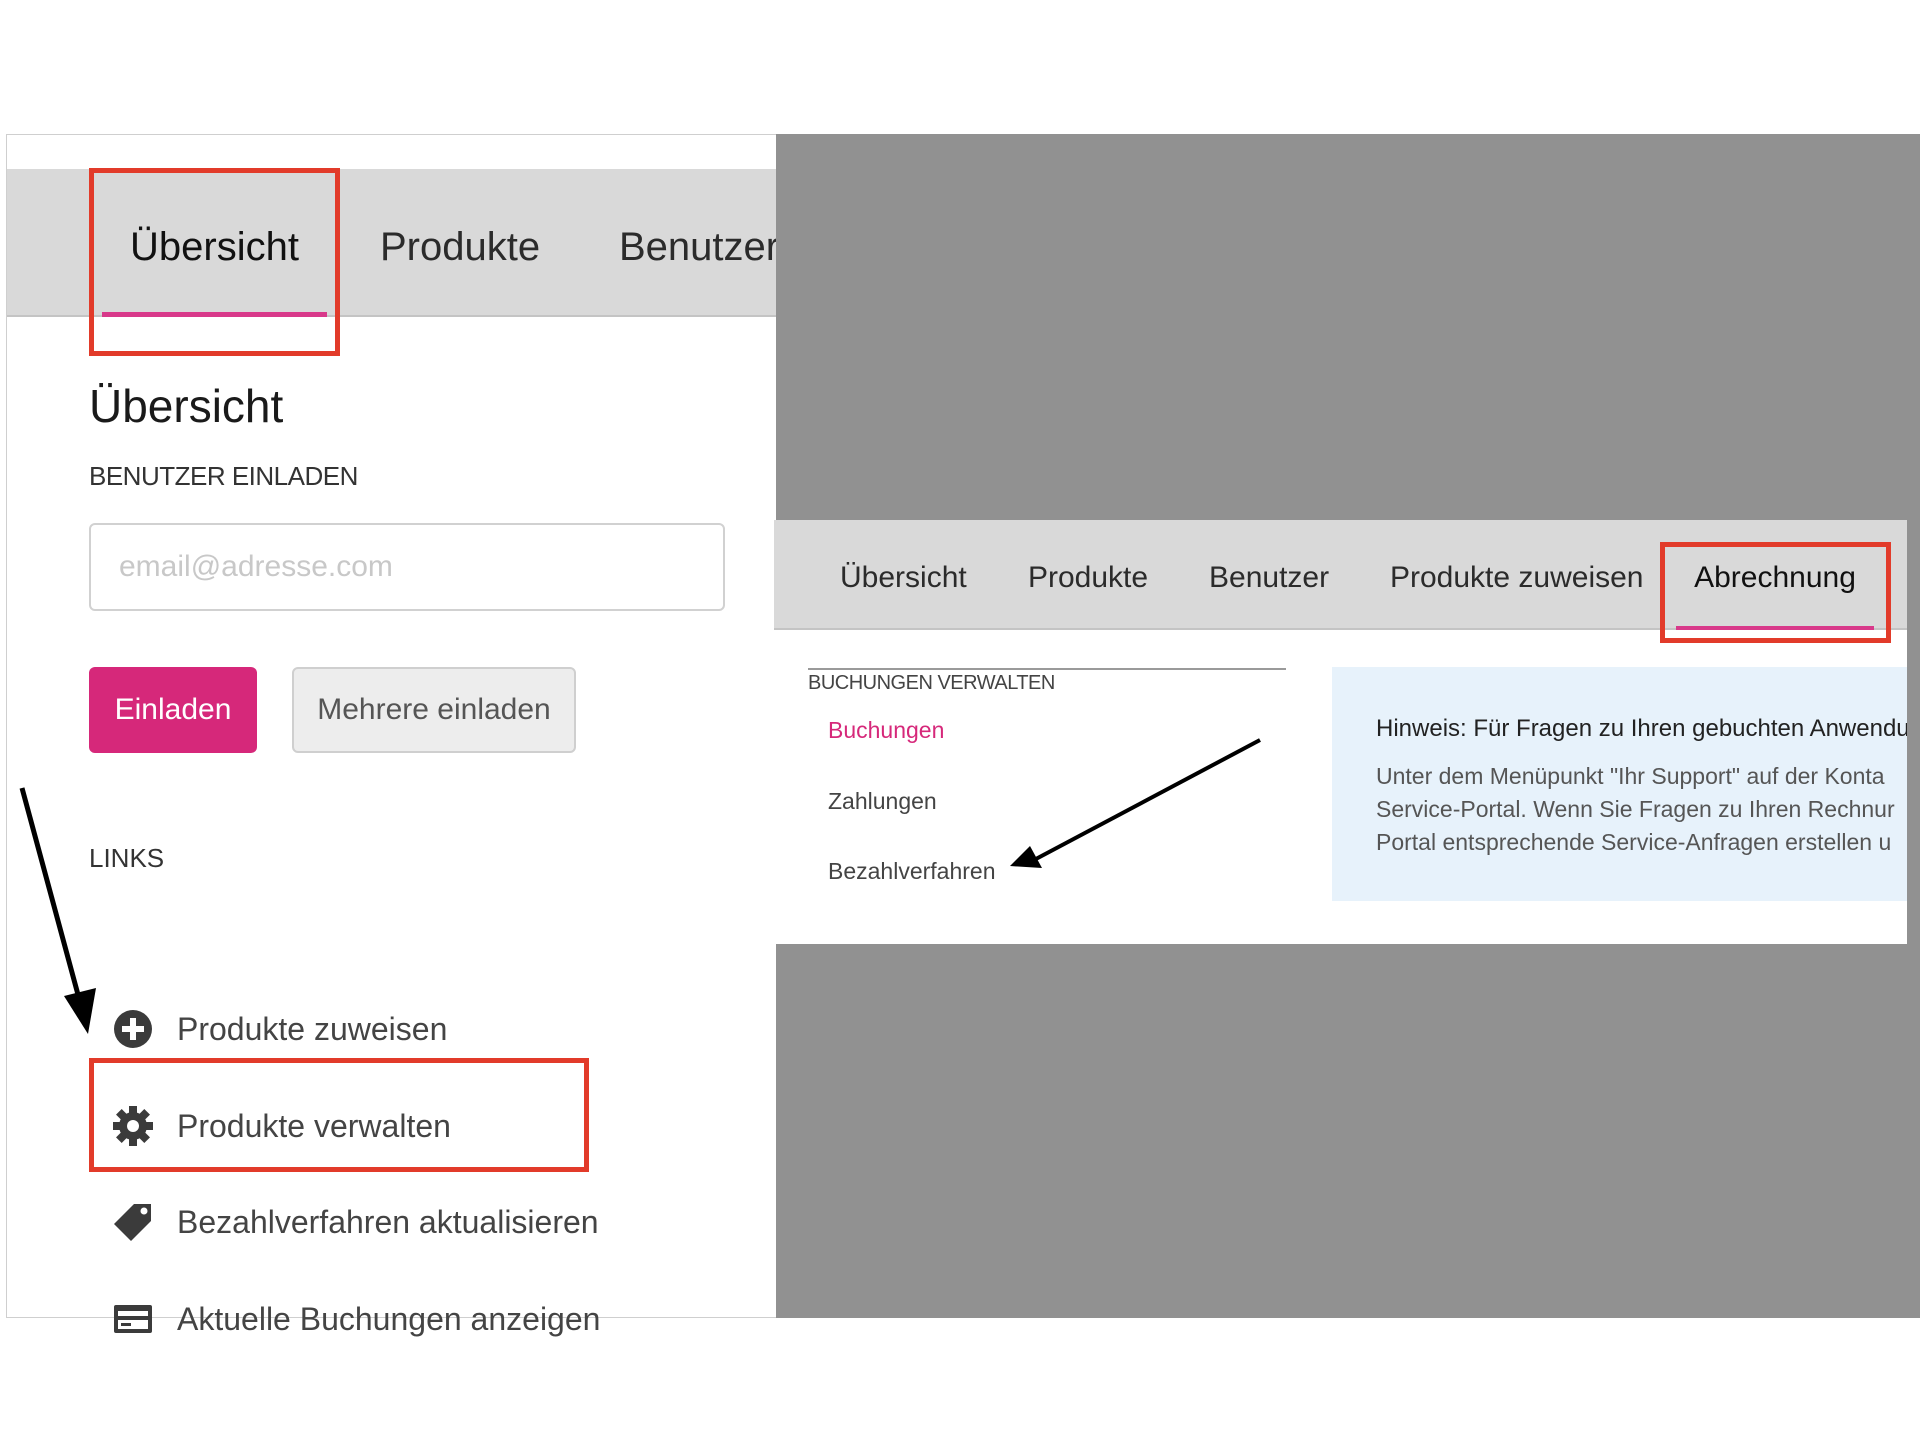 This screenshot has height=1440, width=1920. Describe the element at coordinates (214, 262) in the screenshot. I see `highlight-box-uebersicht-tab` at that location.